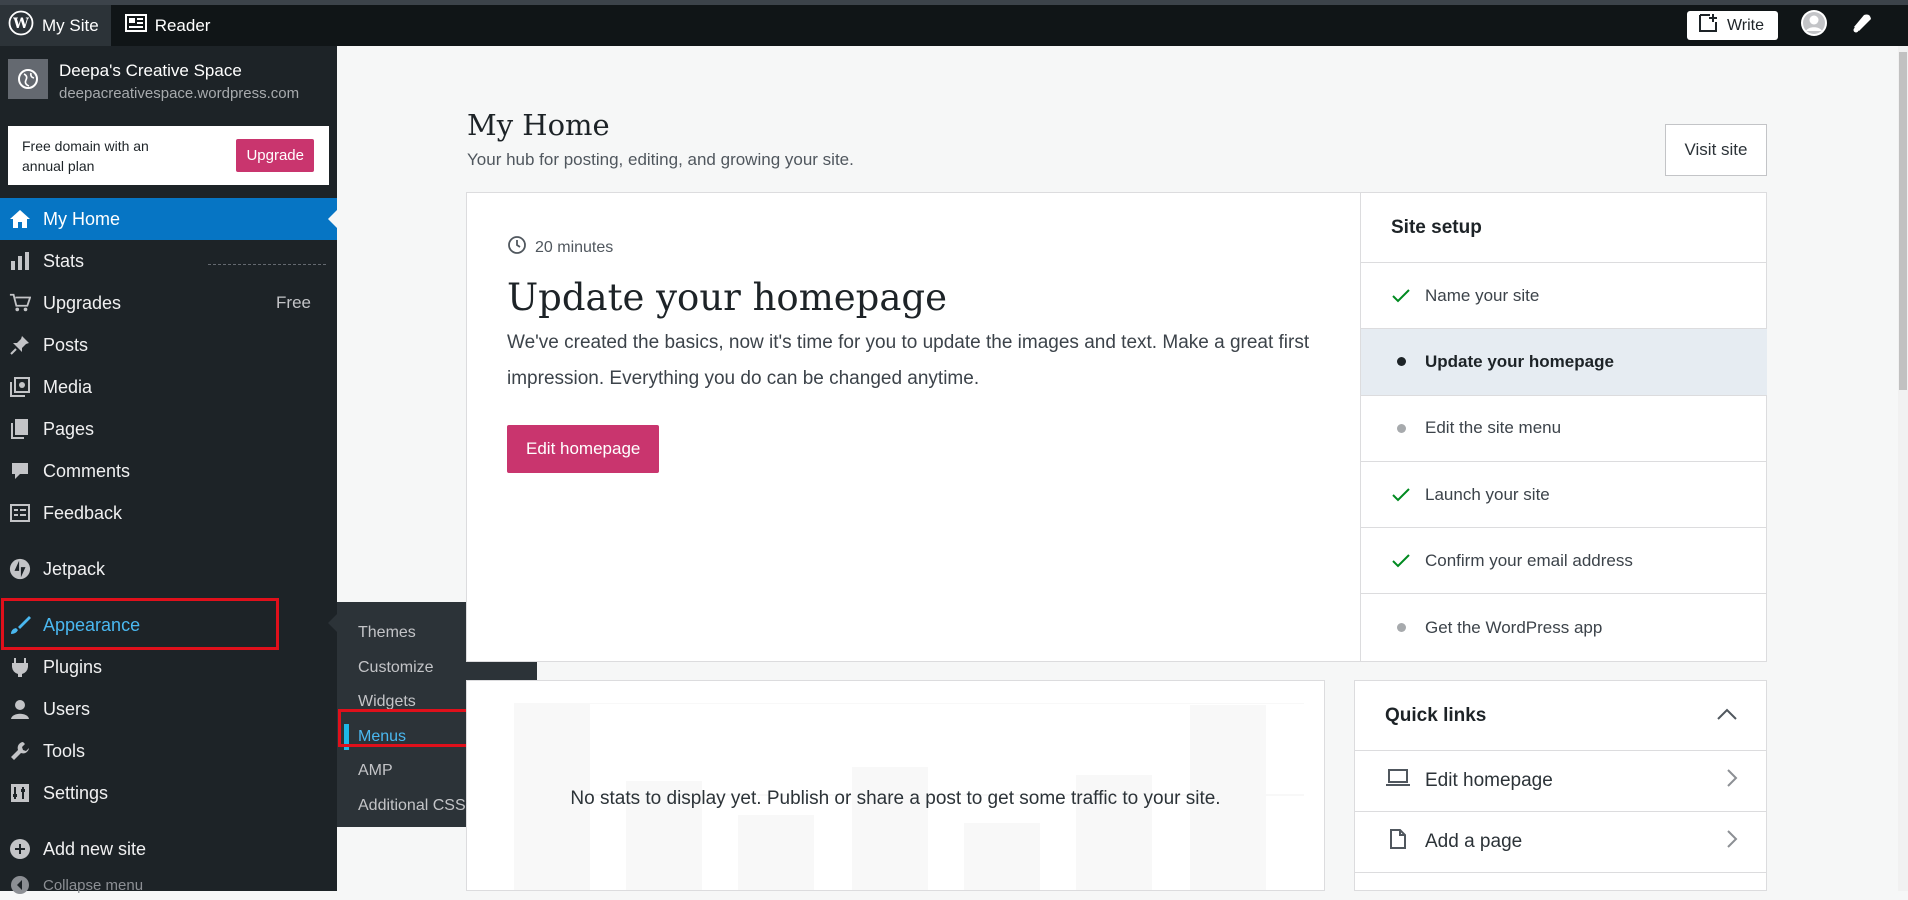 The height and width of the screenshot is (900, 1908). What do you see at coordinates (1560, 716) in the screenshot?
I see `quick-links-header: Quick links` at bounding box center [1560, 716].